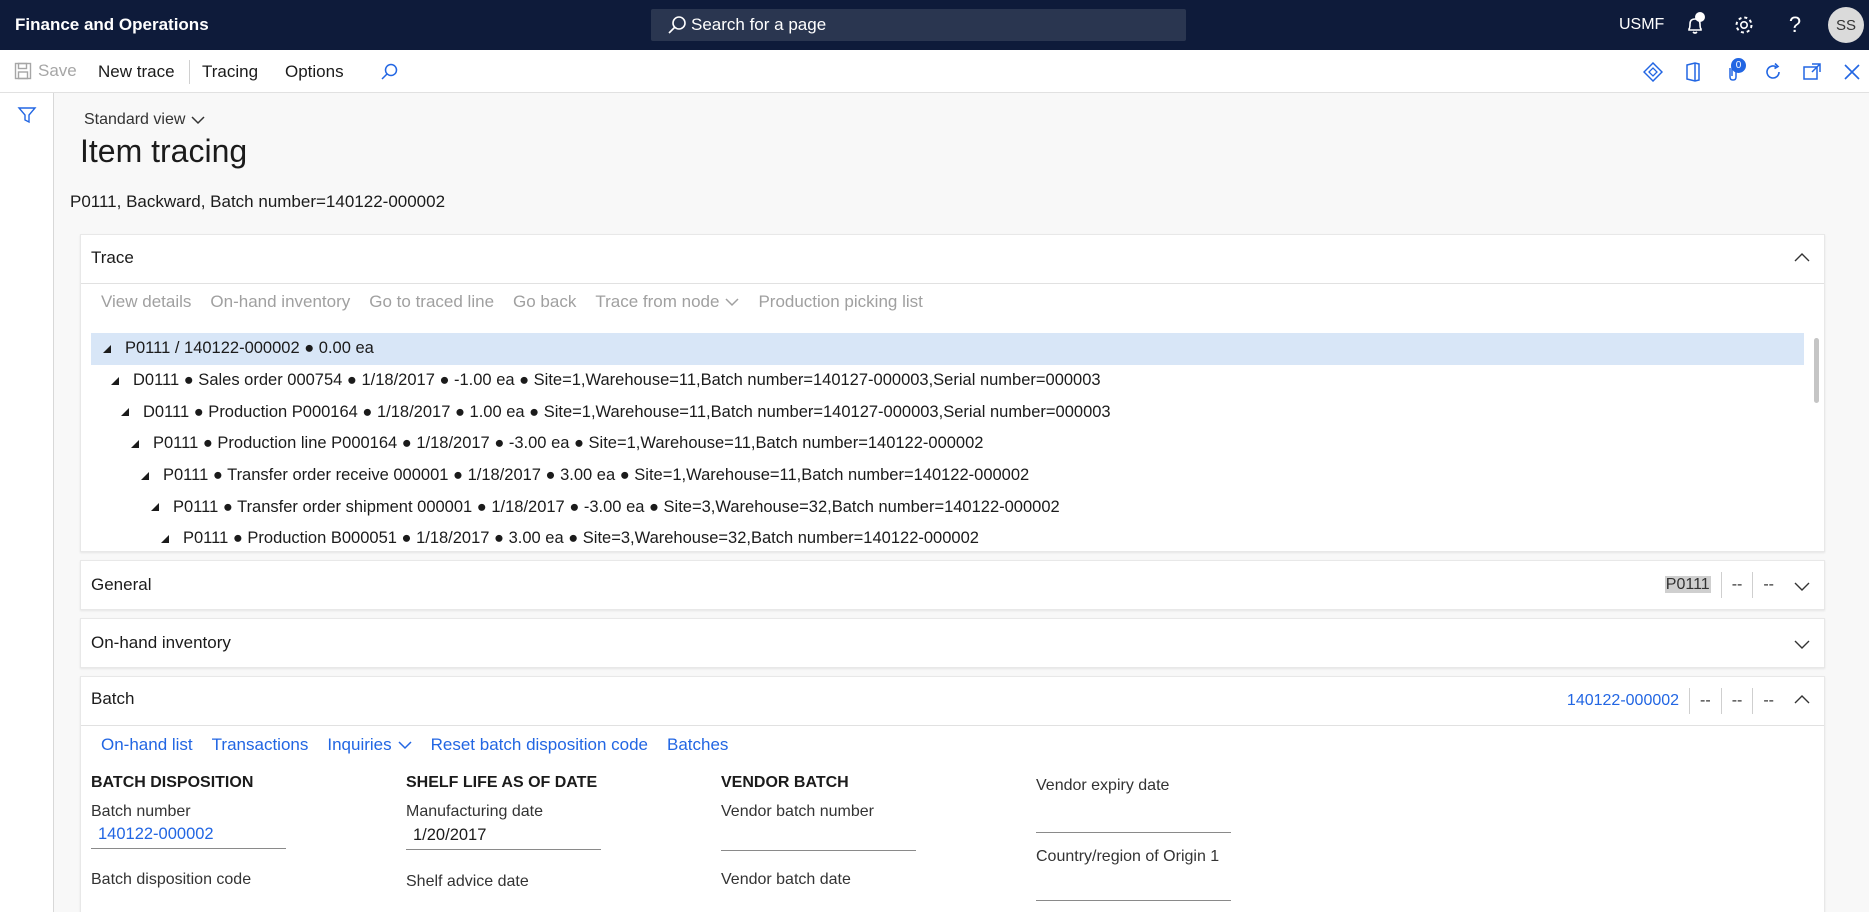  I want to click on vendor-batch-number-field, so click(818, 838).